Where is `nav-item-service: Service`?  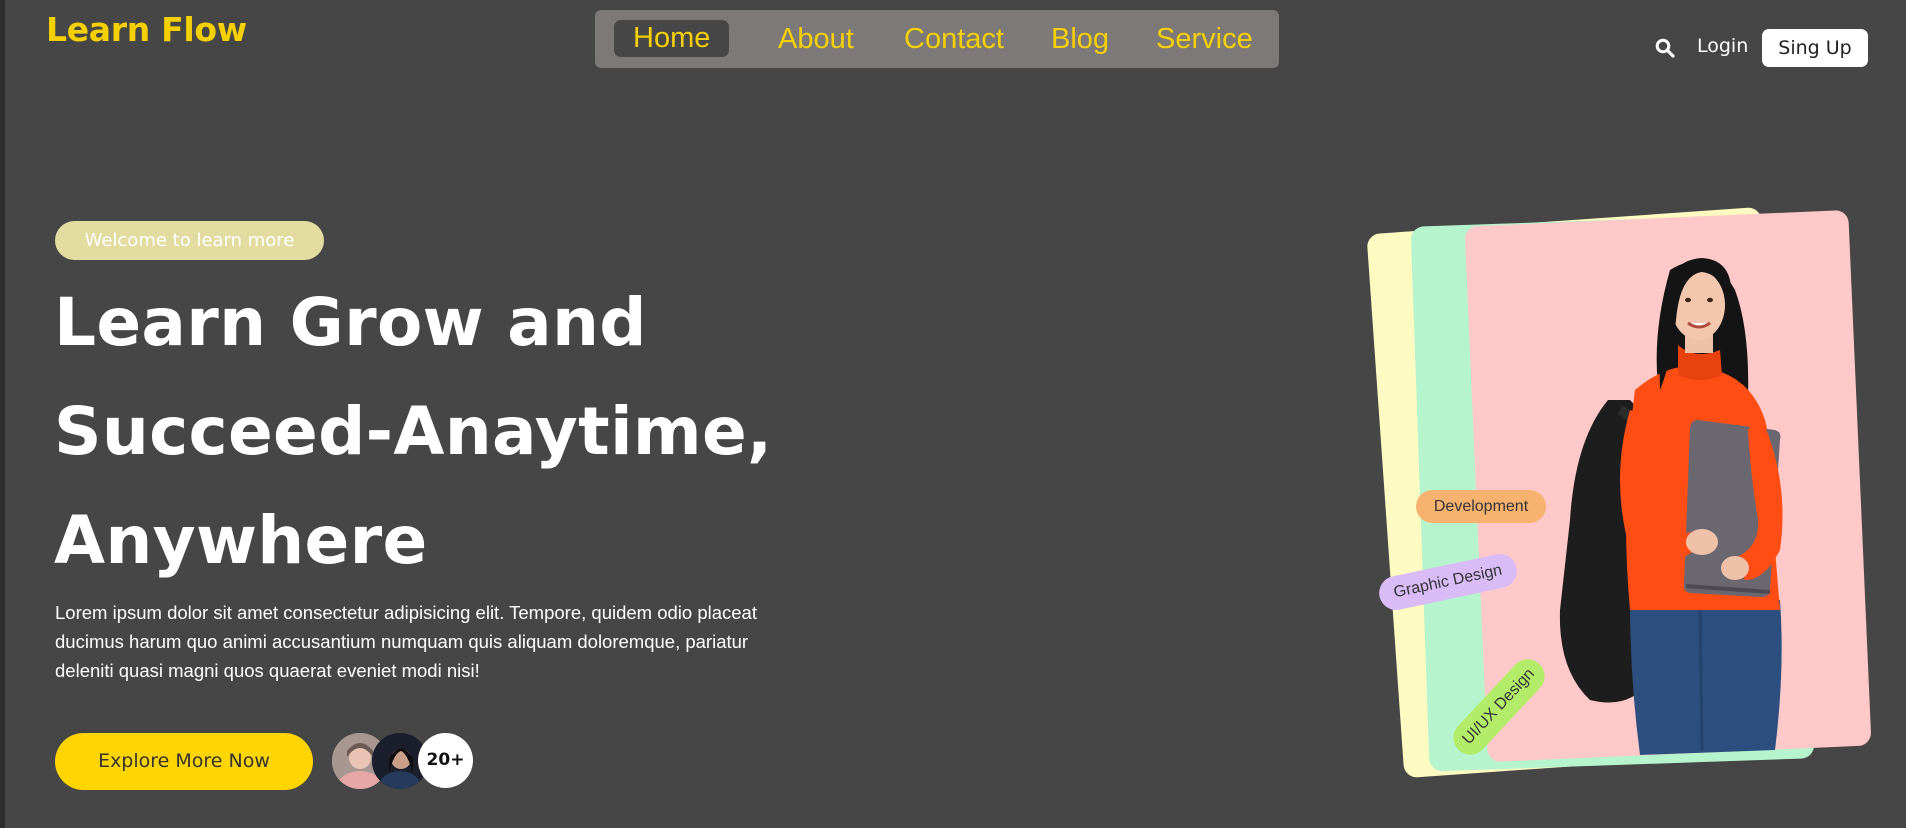
nav-item-service: Service is located at coordinates (1204, 39).